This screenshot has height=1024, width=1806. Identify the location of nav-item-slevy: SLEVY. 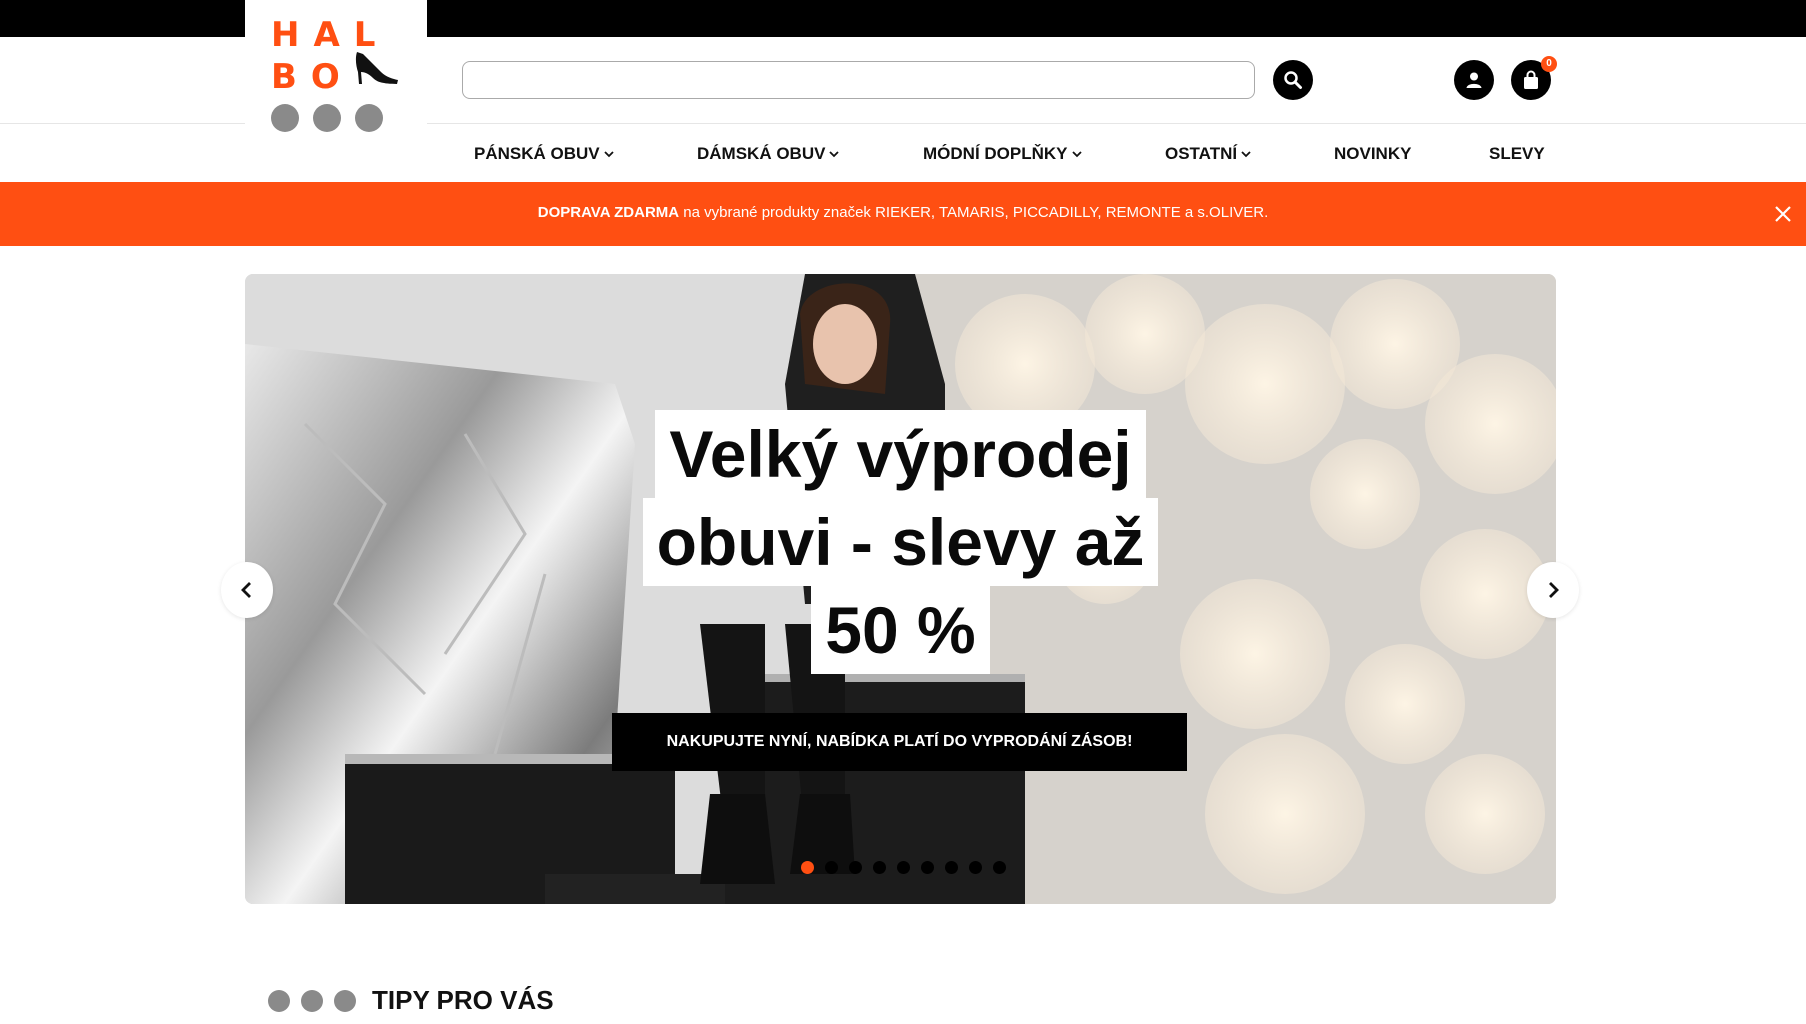
(1517, 154).